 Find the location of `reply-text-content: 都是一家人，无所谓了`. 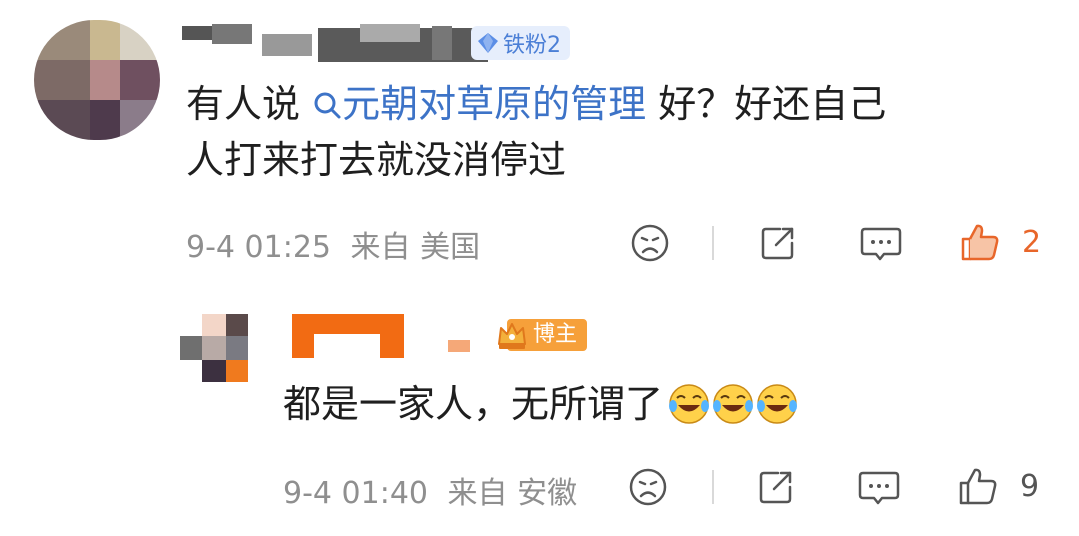

reply-text-content: 都是一家人，无所谓了 is located at coordinates (473, 404).